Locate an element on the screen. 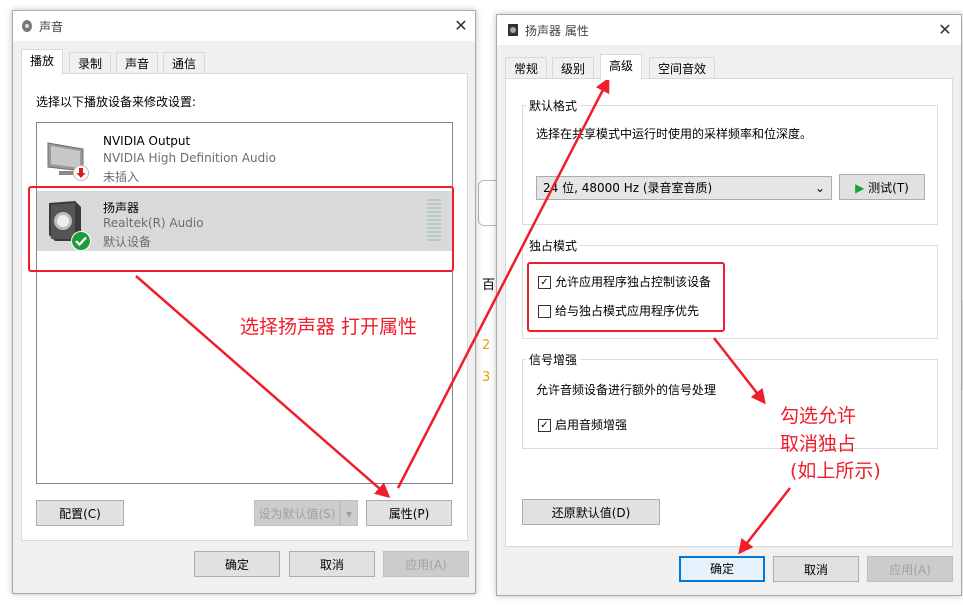 Image resolution: width=963 pixels, height=605 pixels. arrow-to-properties is located at coordinates (263, 386).